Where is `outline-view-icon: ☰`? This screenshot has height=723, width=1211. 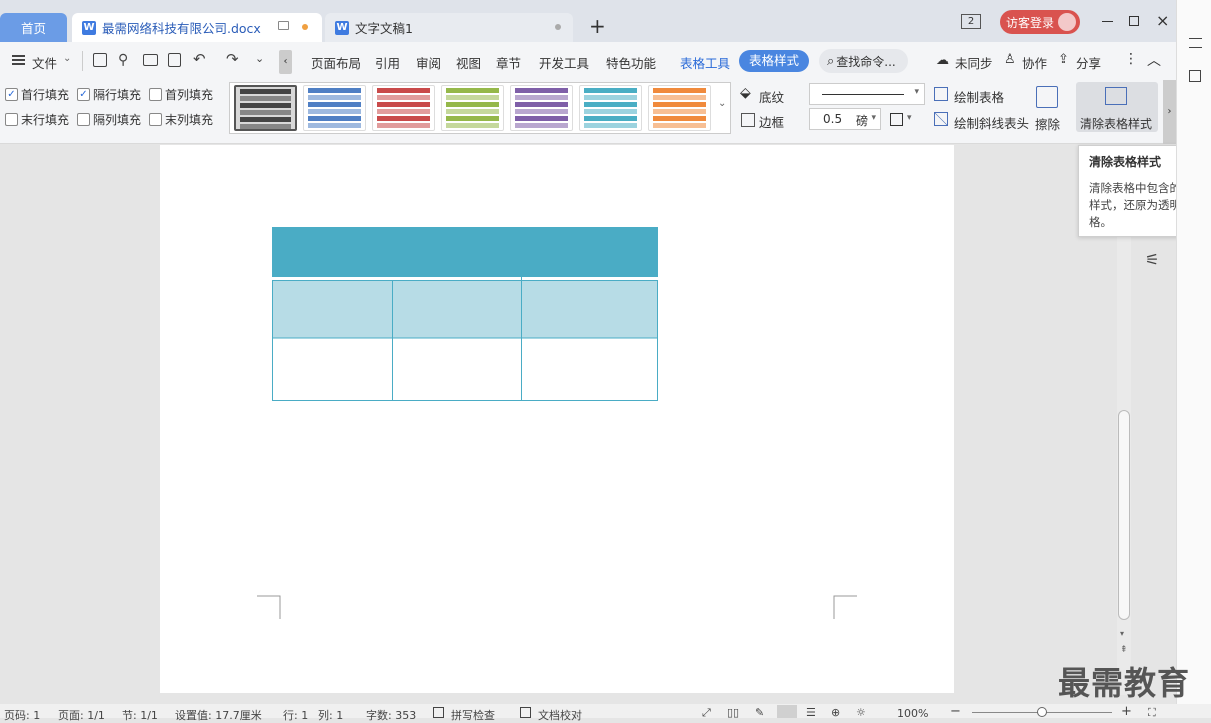
outline-view-icon: ☰ is located at coordinates (811, 712).